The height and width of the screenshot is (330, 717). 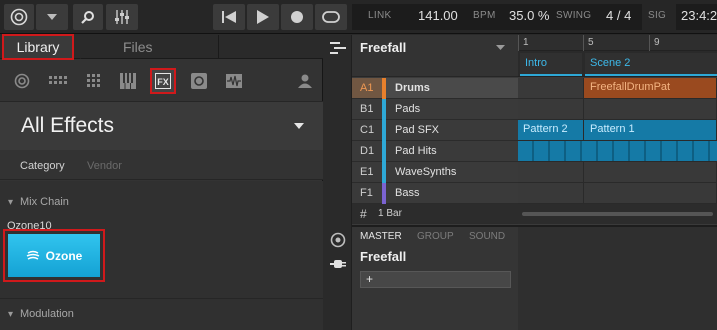 What do you see at coordinates (551, 130) in the screenshot?
I see `clip-pad-sfx-1: Pattern 2` at bounding box center [551, 130].